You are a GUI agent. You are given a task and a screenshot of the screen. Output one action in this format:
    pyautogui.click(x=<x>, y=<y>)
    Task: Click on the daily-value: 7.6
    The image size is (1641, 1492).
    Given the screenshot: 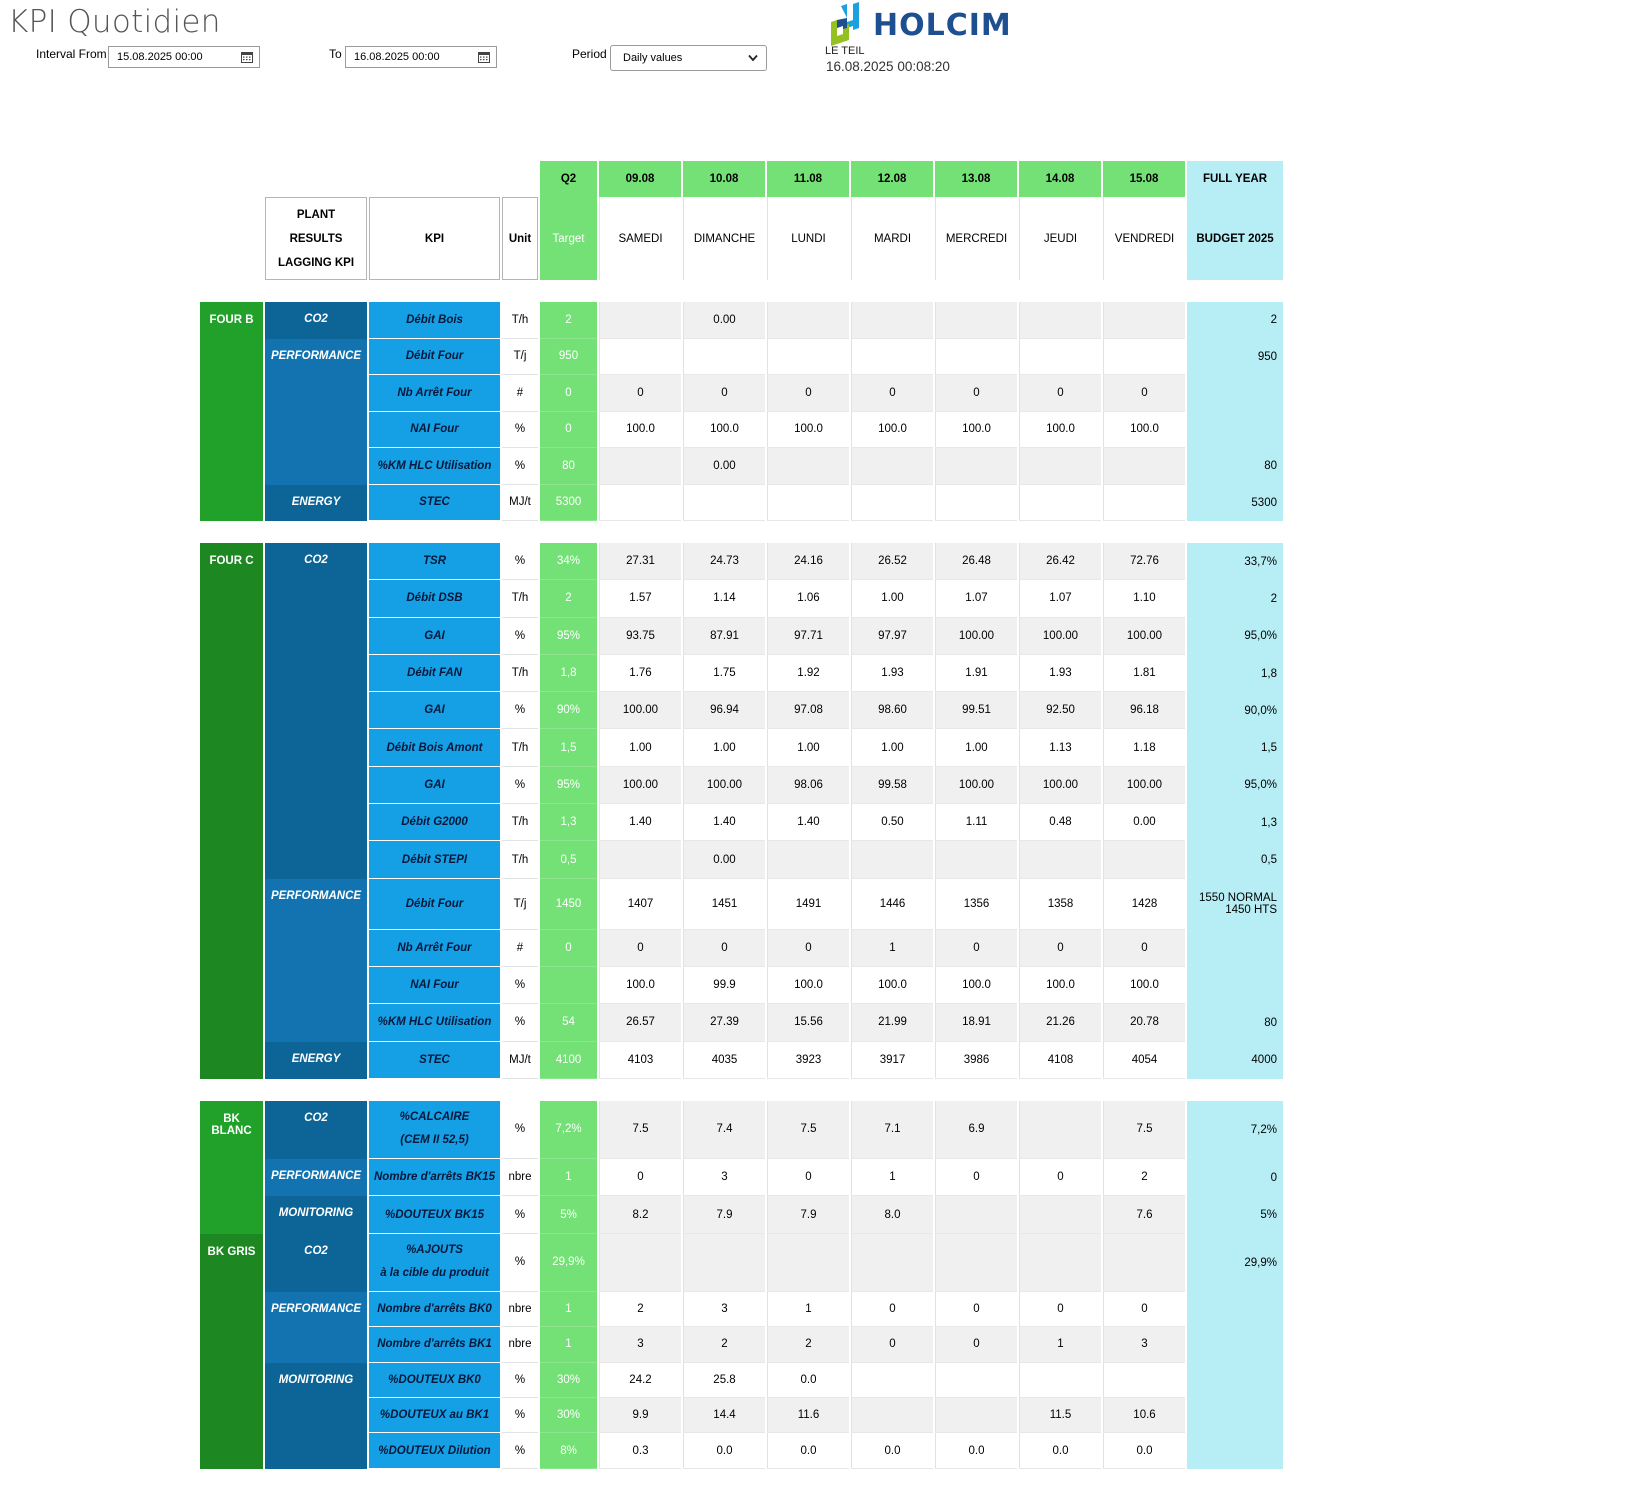 What is the action you would take?
    pyautogui.click(x=1144, y=1215)
    